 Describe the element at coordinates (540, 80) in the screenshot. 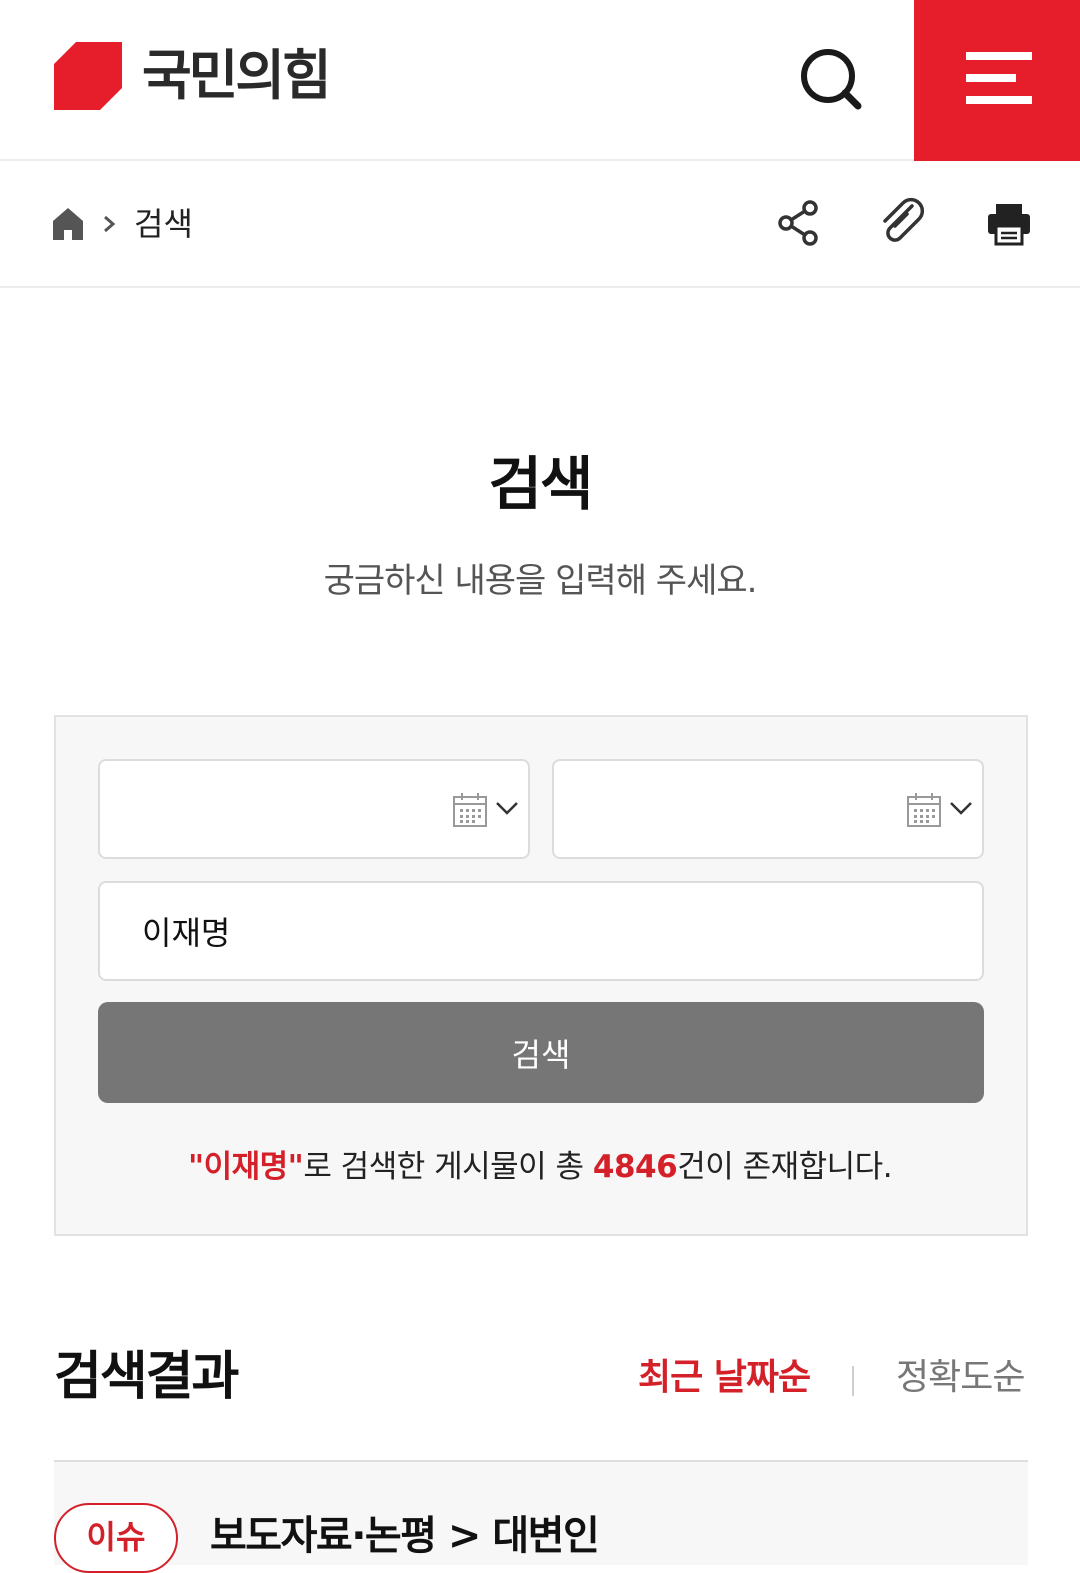

I see `site-header: 국민의힘` at that location.